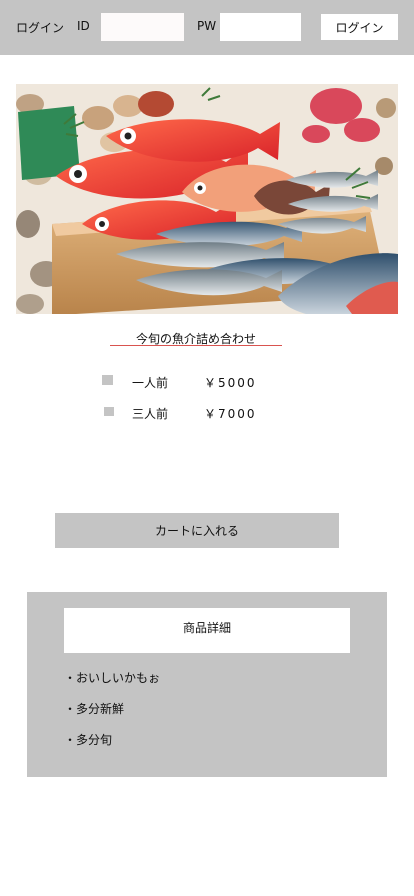 Image resolution: width=414 pixels, height=896 pixels. What do you see at coordinates (230, 414) in the screenshot?
I see `option-price: ￥7000` at bounding box center [230, 414].